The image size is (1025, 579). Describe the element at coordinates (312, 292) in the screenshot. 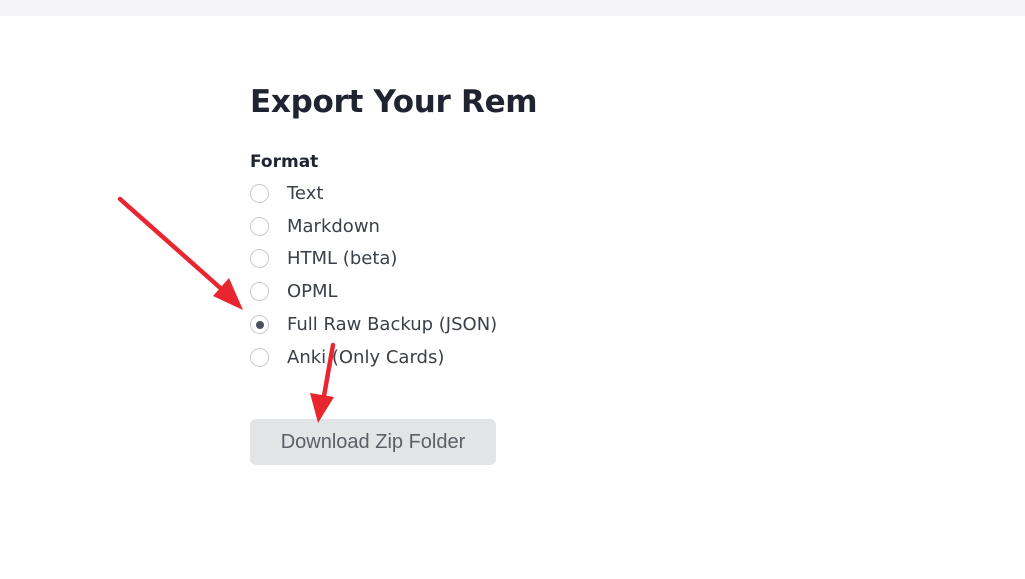

I see `option-label: OPML` at that location.